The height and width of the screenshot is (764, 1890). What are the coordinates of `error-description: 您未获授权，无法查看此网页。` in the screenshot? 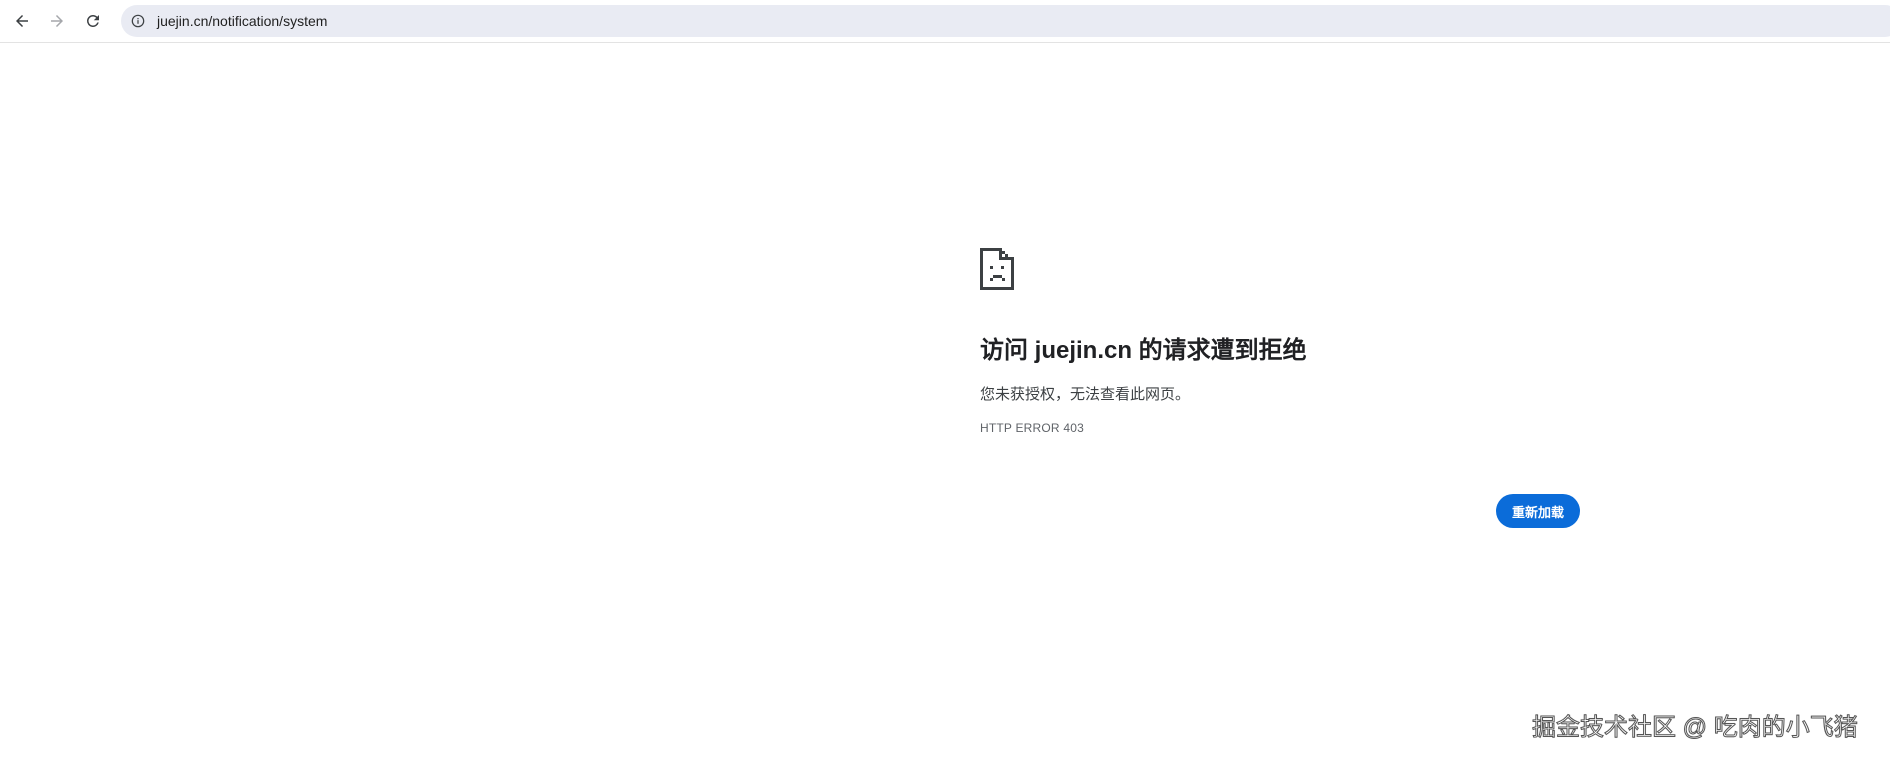 It's located at (1085, 394).